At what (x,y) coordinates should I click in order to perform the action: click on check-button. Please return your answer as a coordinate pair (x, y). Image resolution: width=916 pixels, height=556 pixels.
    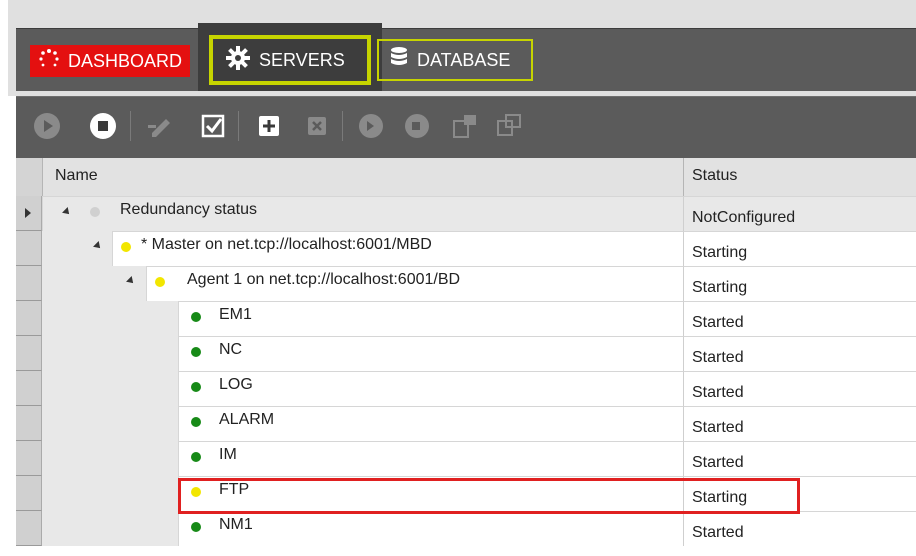
    Looking at the image, I should click on (213, 126).